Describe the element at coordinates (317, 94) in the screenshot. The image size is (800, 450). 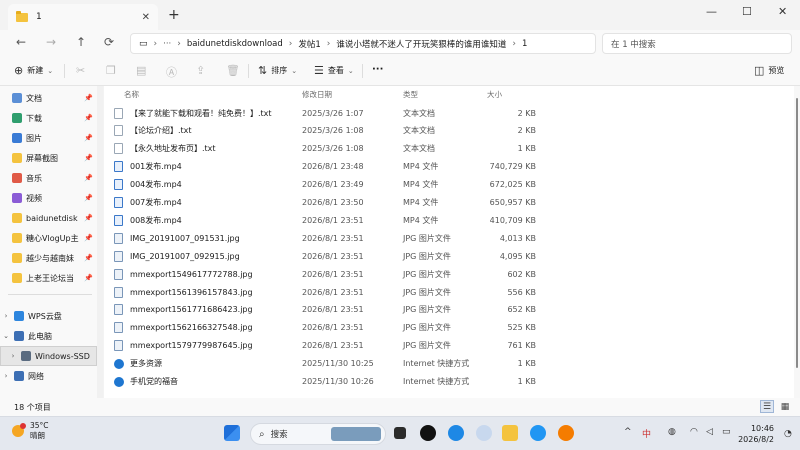
I see `column-header-date: 修改日期` at that location.